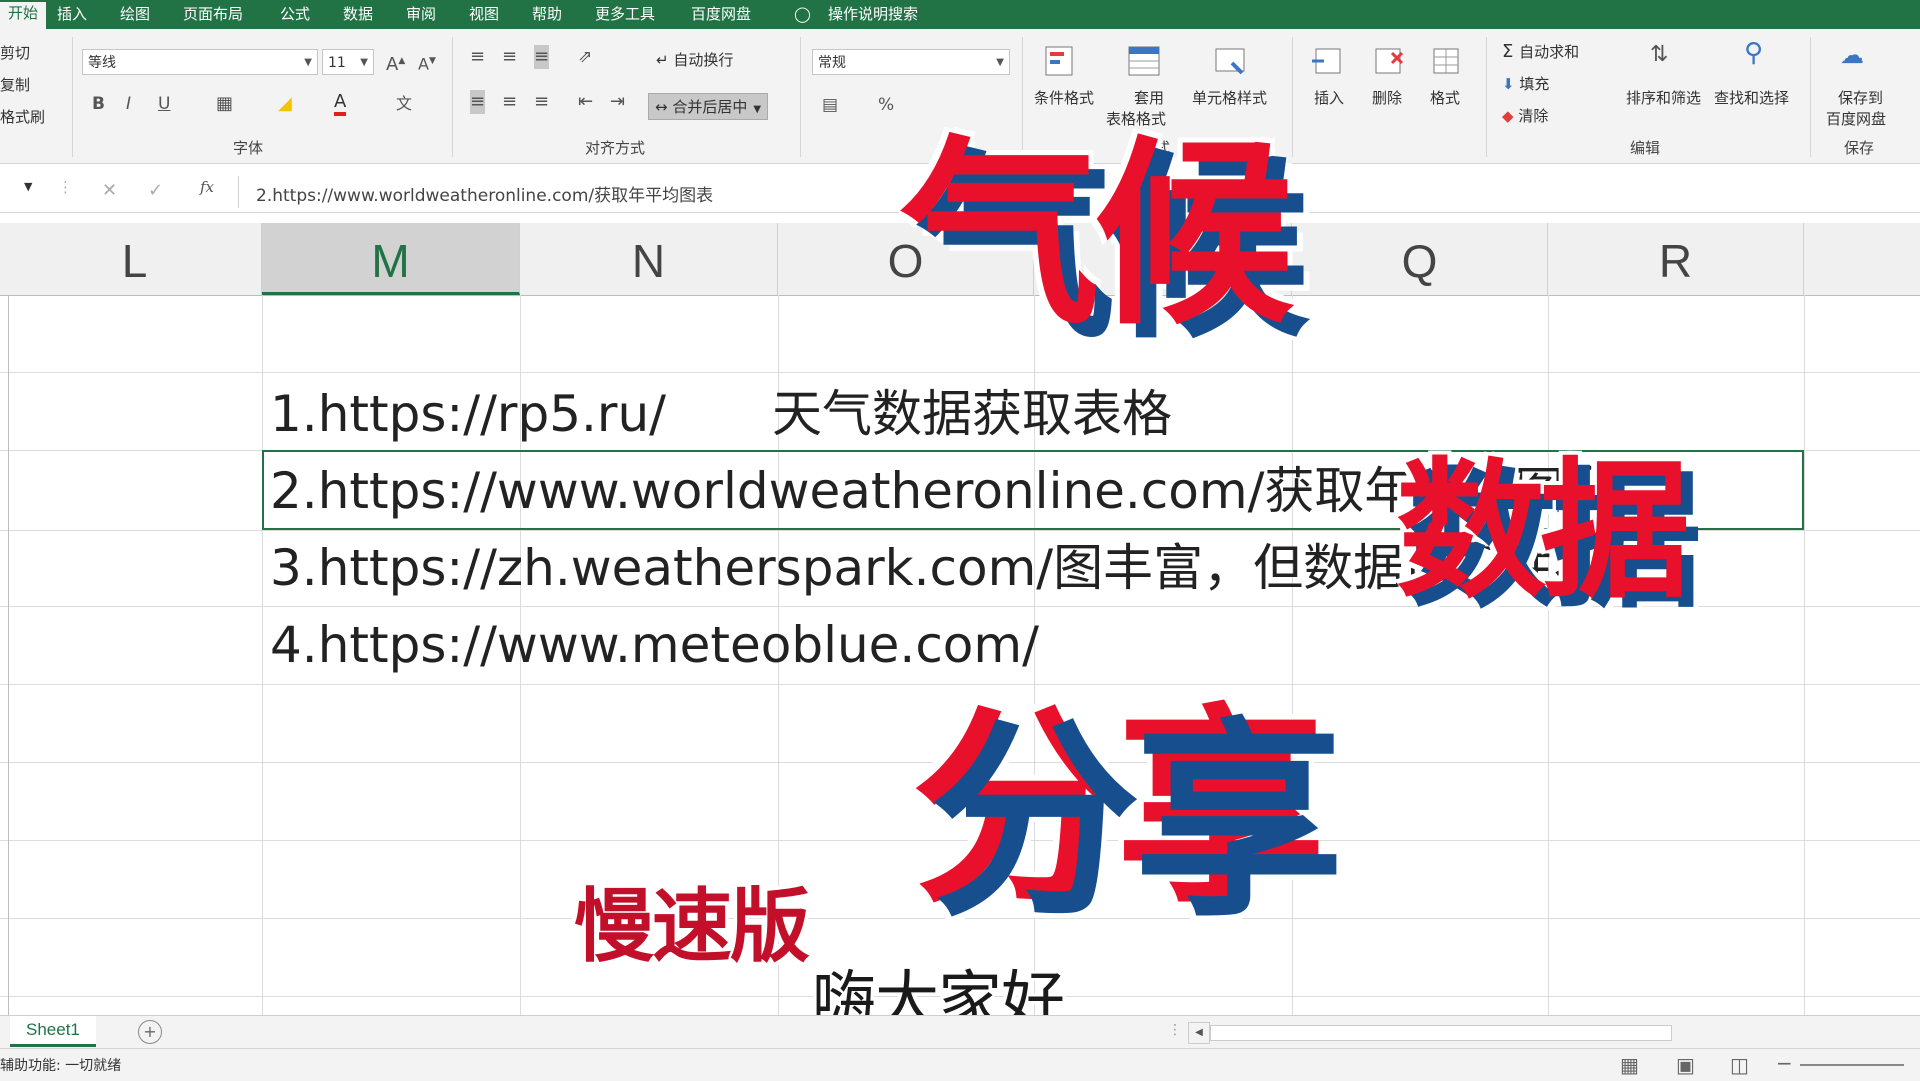  What do you see at coordinates (391, 259) in the screenshot?
I see `column-header-m: M` at bounding box center [391, 259].